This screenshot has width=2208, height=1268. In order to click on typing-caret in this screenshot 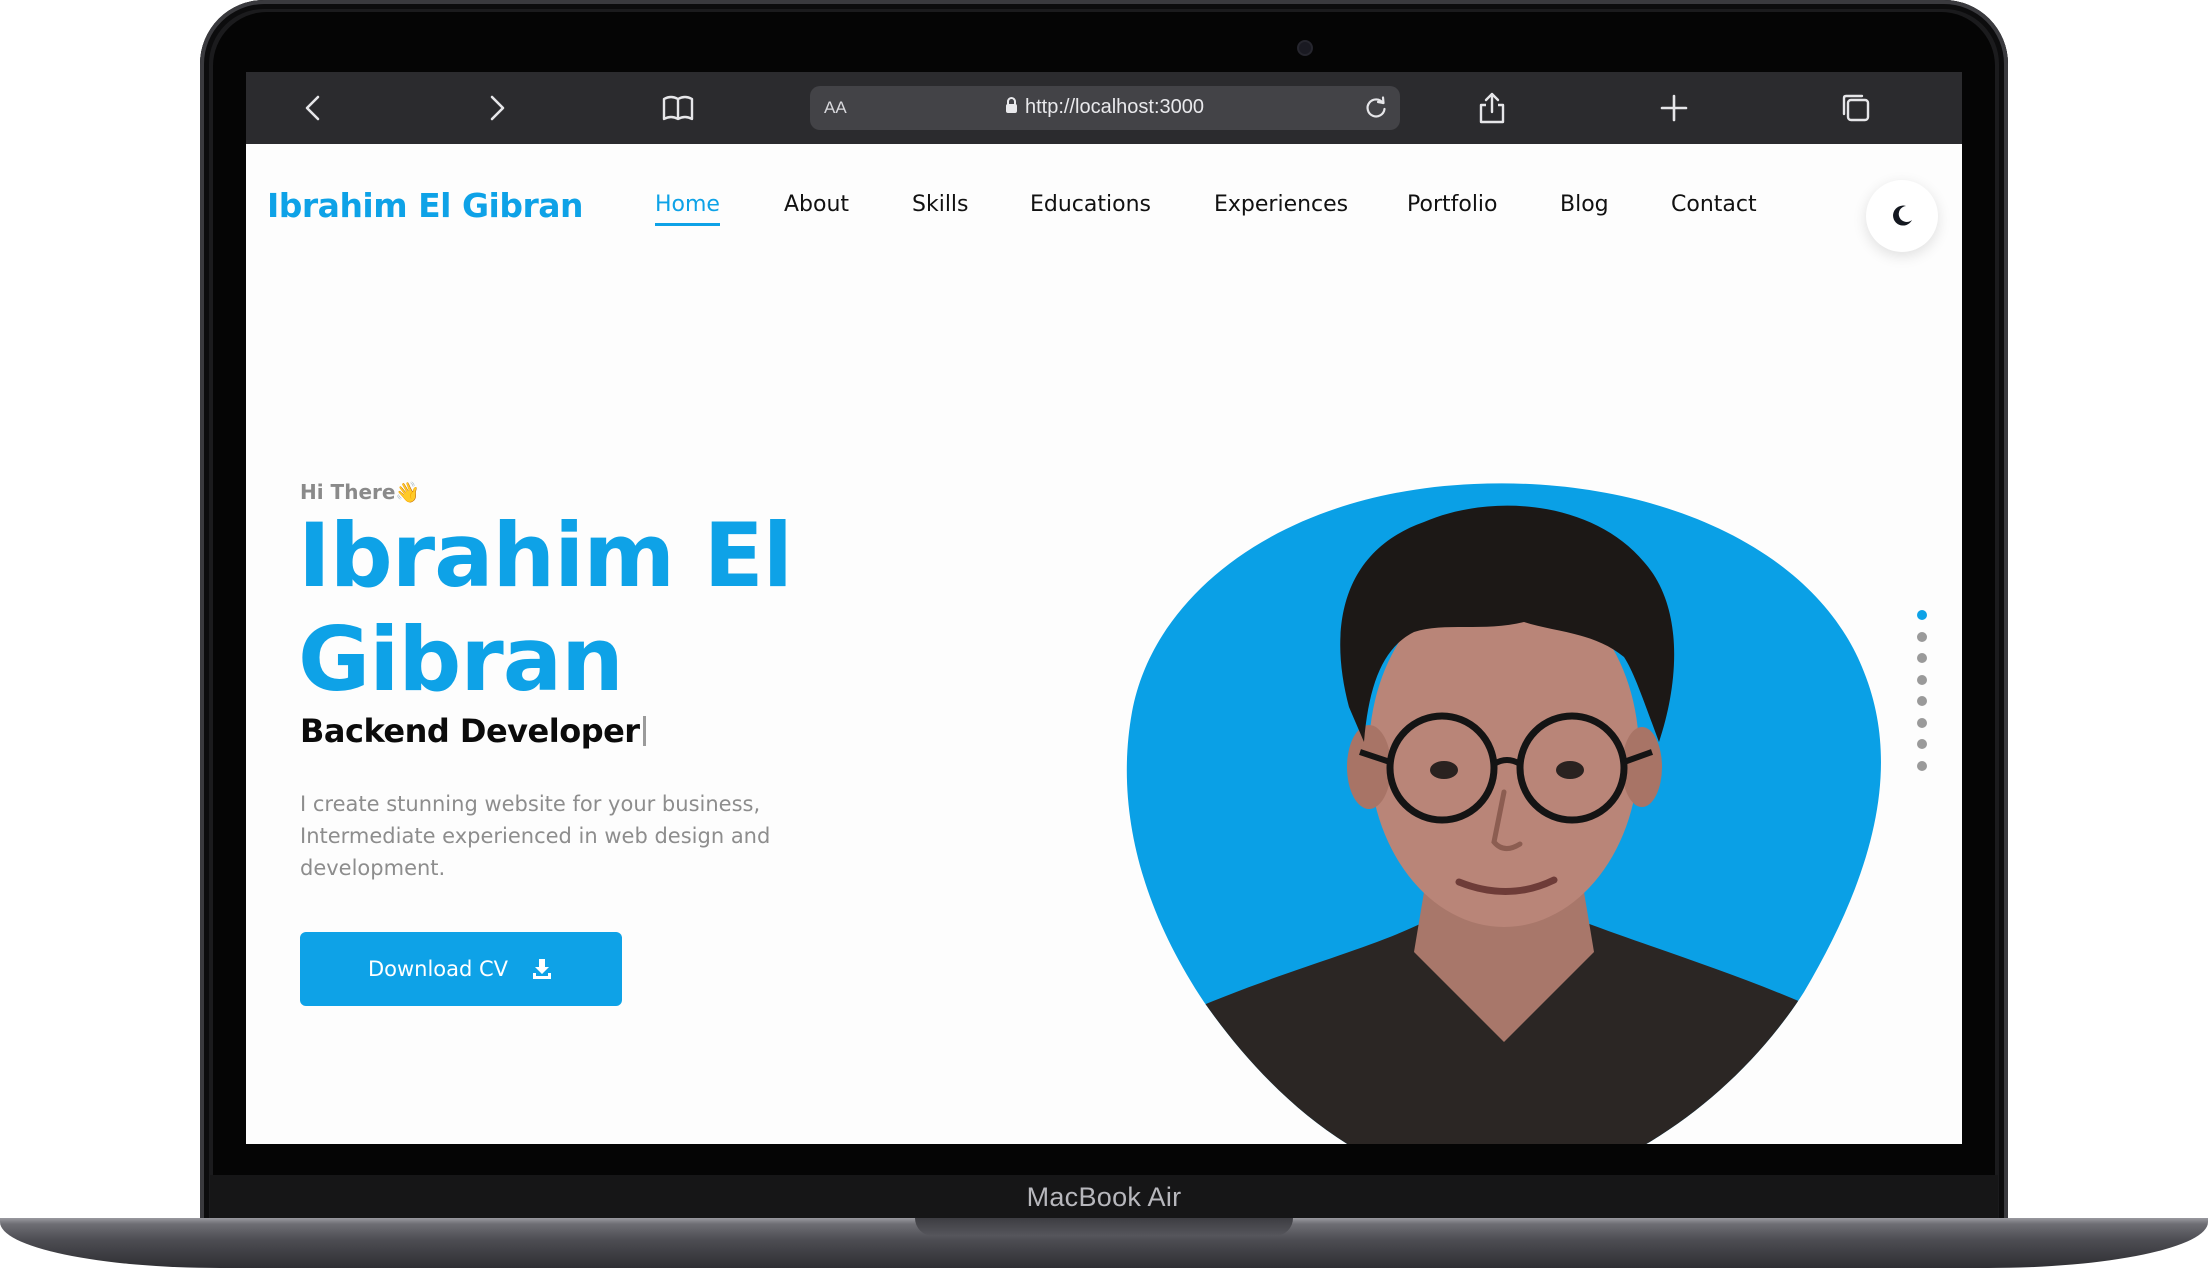, I will do `click(644, 731)`.